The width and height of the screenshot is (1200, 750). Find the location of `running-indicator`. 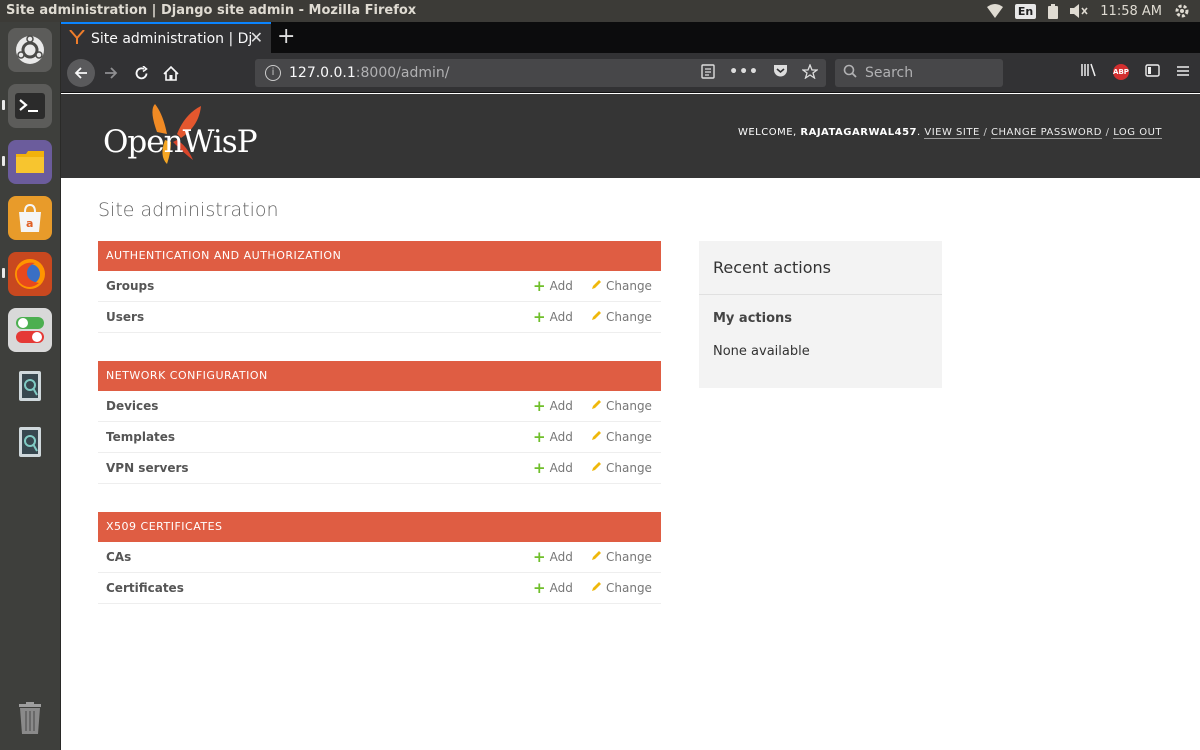

running-indicator is located at coordinates (3, 273).